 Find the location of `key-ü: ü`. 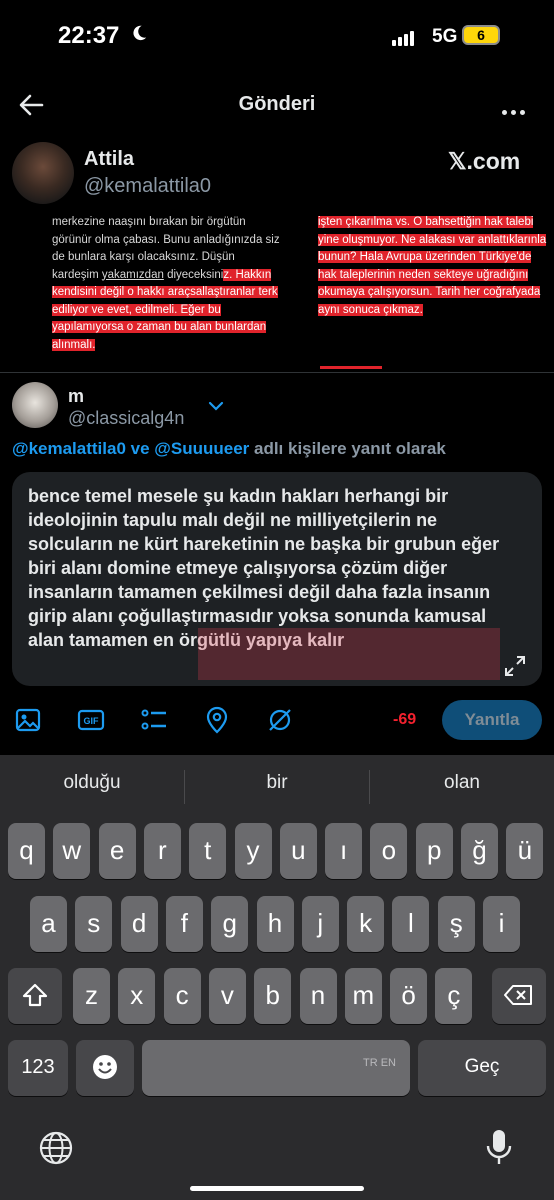

key-ü: ü is located at coordinates (525, 851).